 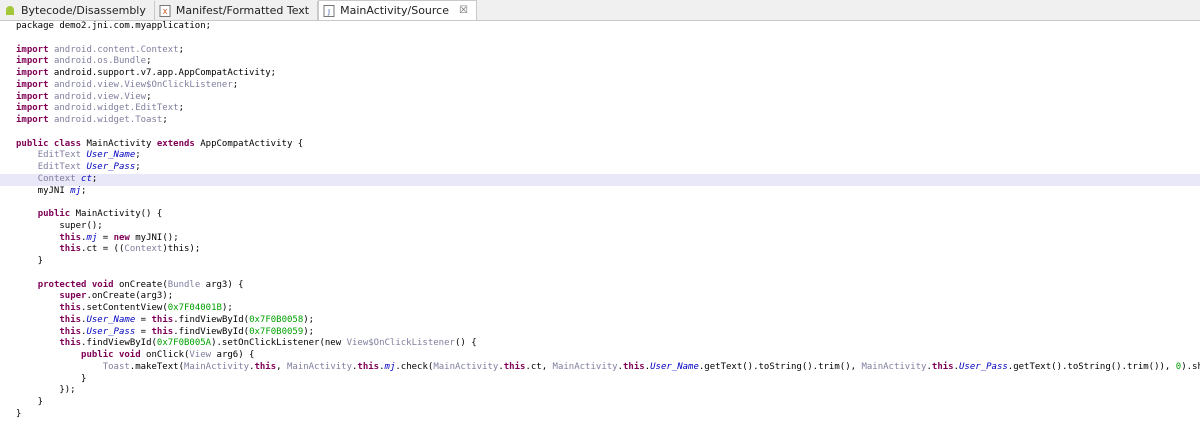 What do you see at coordinates (465, 343) in the screenshot?
I see `code-token: () {` at bounding box center [465, 343].